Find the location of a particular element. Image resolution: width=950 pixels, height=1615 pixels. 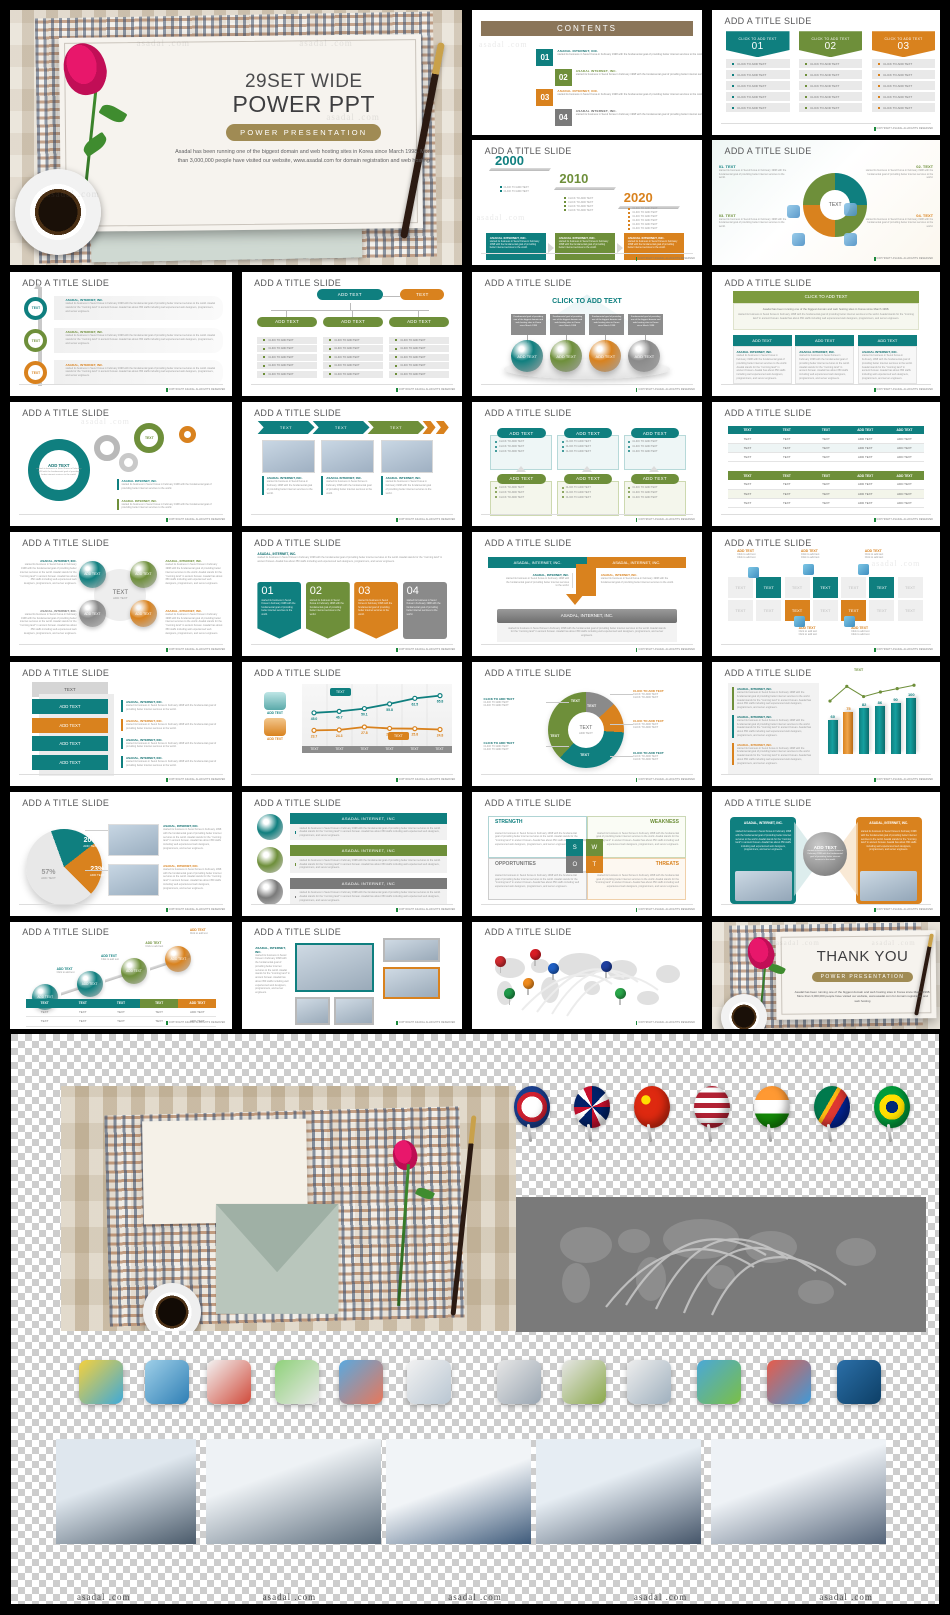

chart-legend-item: ADD TEXT is located at coordinates (275, 729).